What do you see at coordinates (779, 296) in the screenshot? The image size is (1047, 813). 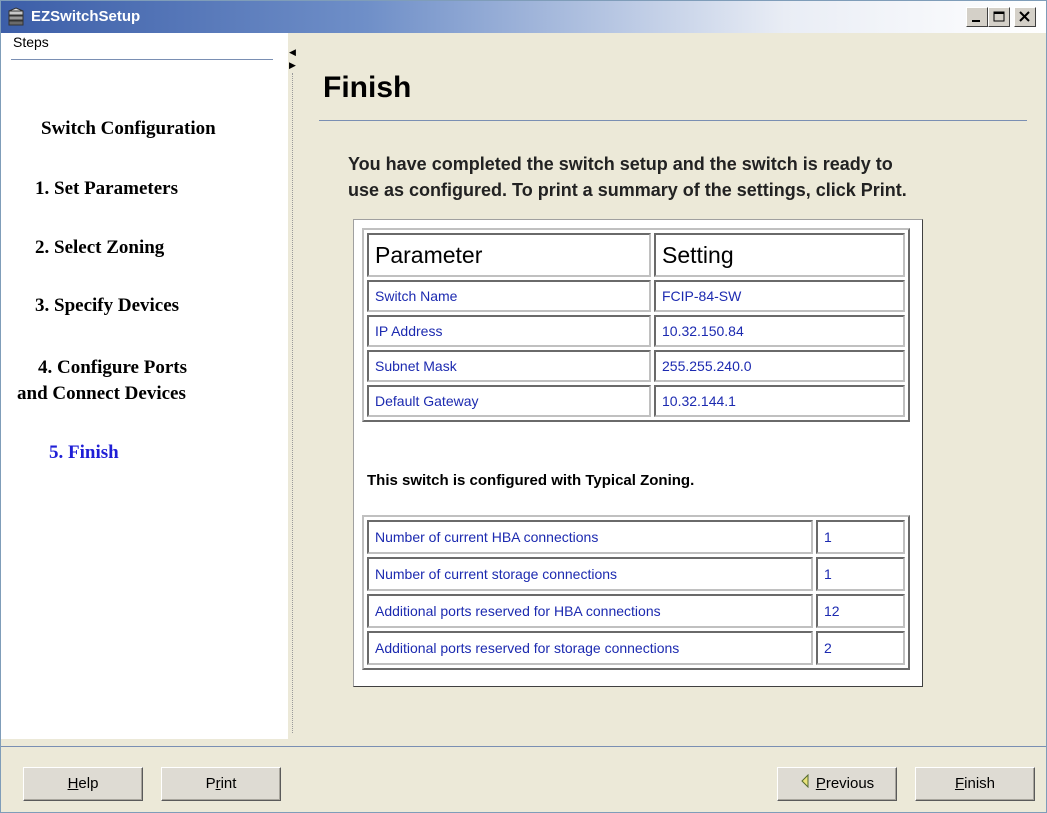 I see `param-value: FCIP-84-SW` at bounding box center [779, 296].